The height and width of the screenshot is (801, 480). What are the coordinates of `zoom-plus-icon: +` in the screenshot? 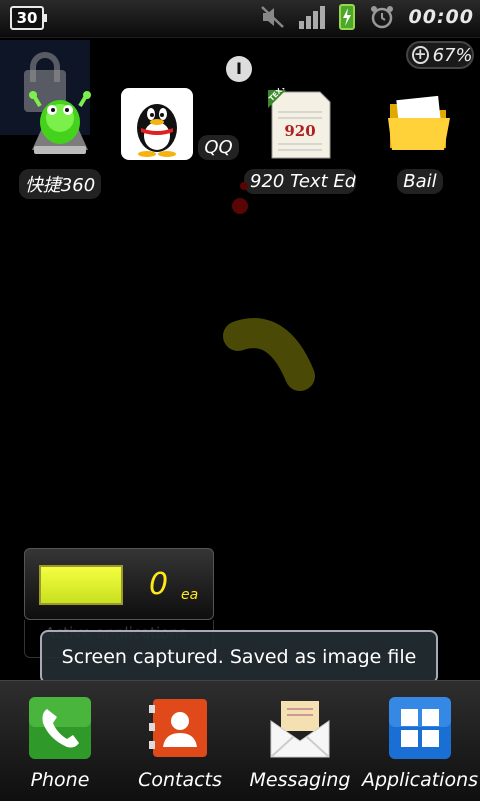 It's located at (420, 54).